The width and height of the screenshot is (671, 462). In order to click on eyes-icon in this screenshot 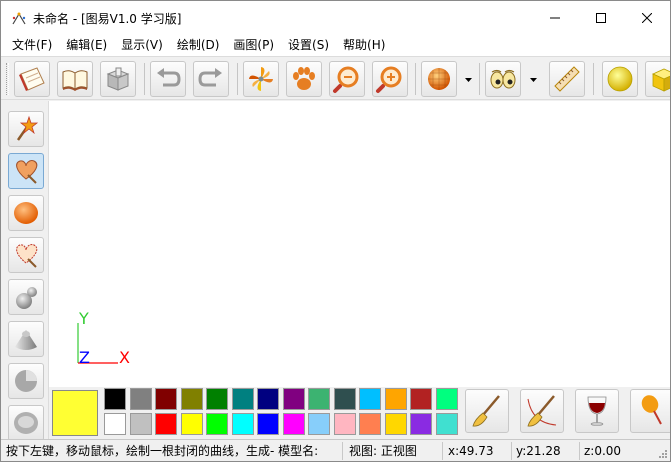, I will do `click(503, 79)`.